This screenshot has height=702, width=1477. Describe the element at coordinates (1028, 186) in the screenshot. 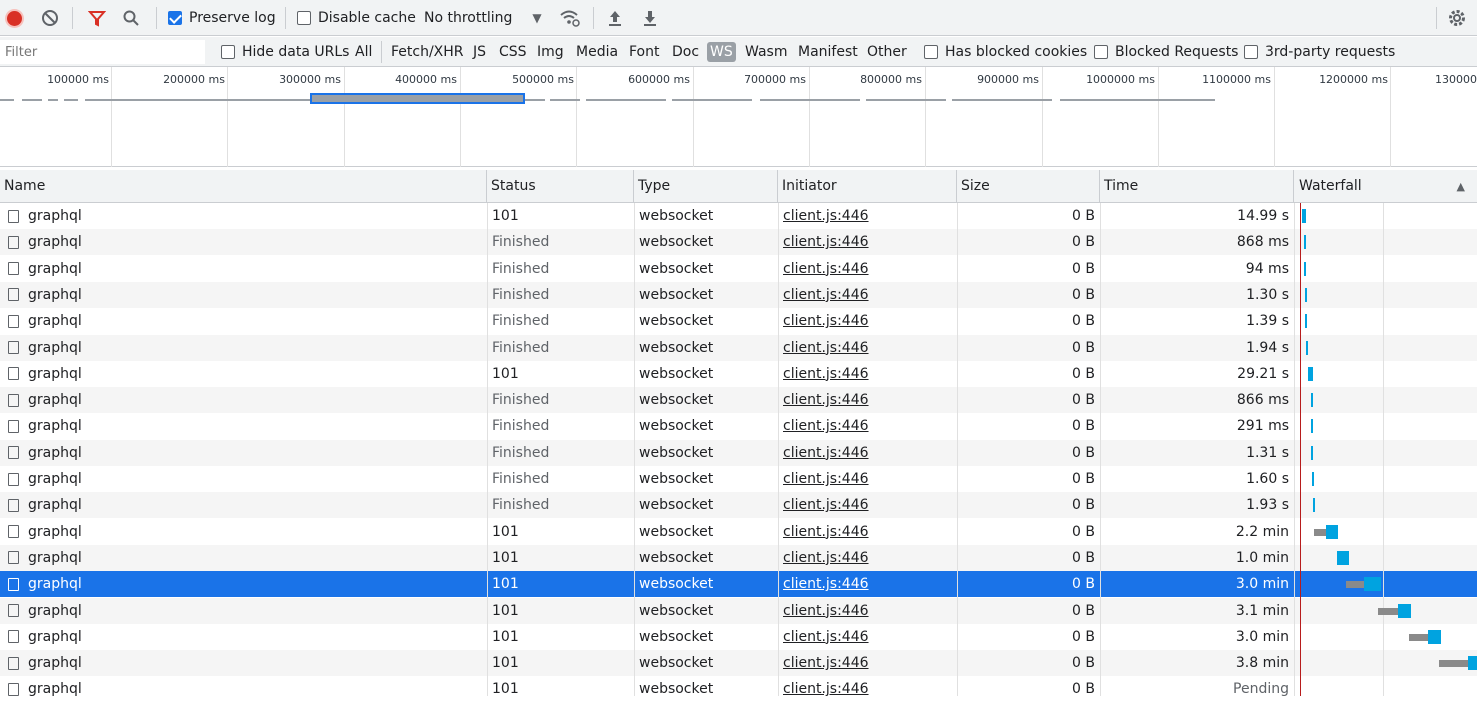

I see `column-header-size: Size` at that location.